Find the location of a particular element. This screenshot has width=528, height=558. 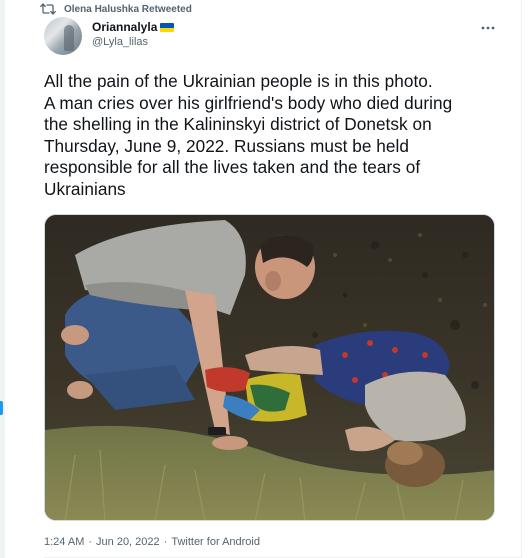

tweet-text-line: Ukrainians is located at coordinates (85, 188).